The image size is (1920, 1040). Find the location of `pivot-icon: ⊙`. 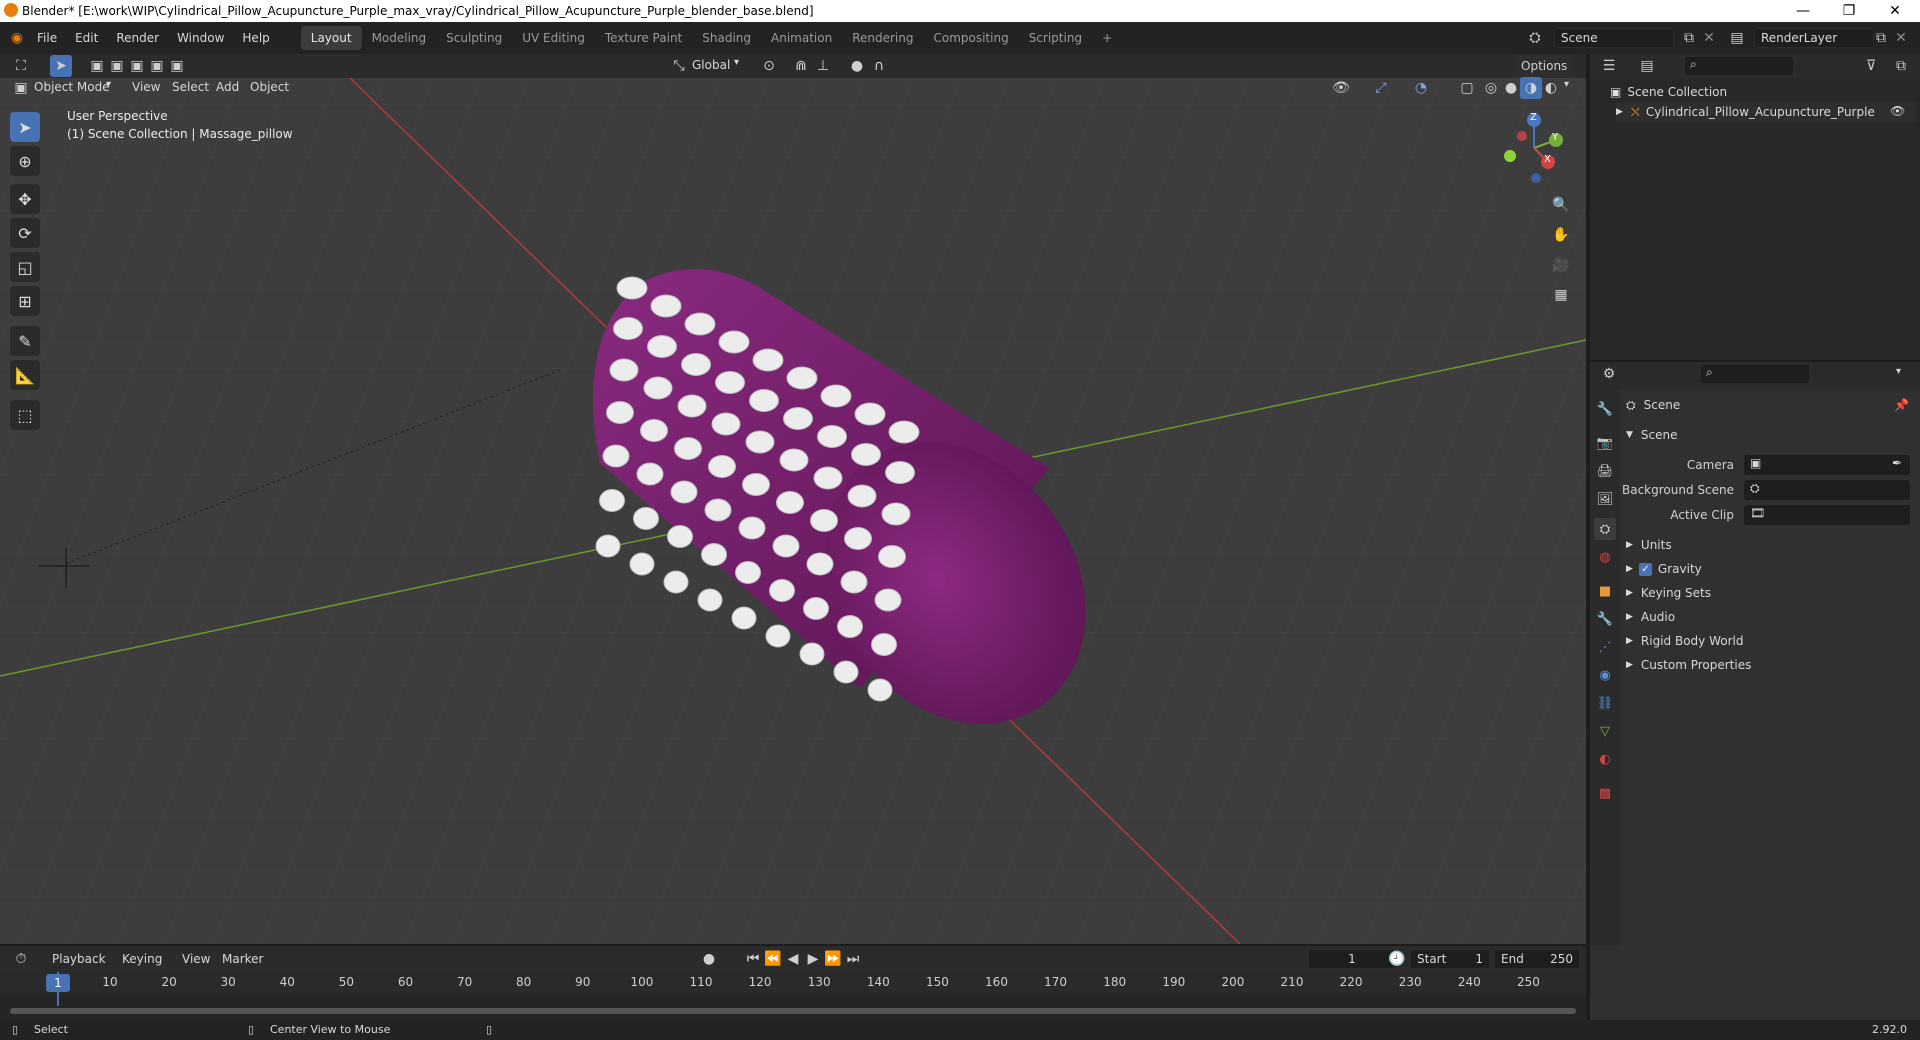

pivot-icon: ⊙ is located at coordinates (769, 66).